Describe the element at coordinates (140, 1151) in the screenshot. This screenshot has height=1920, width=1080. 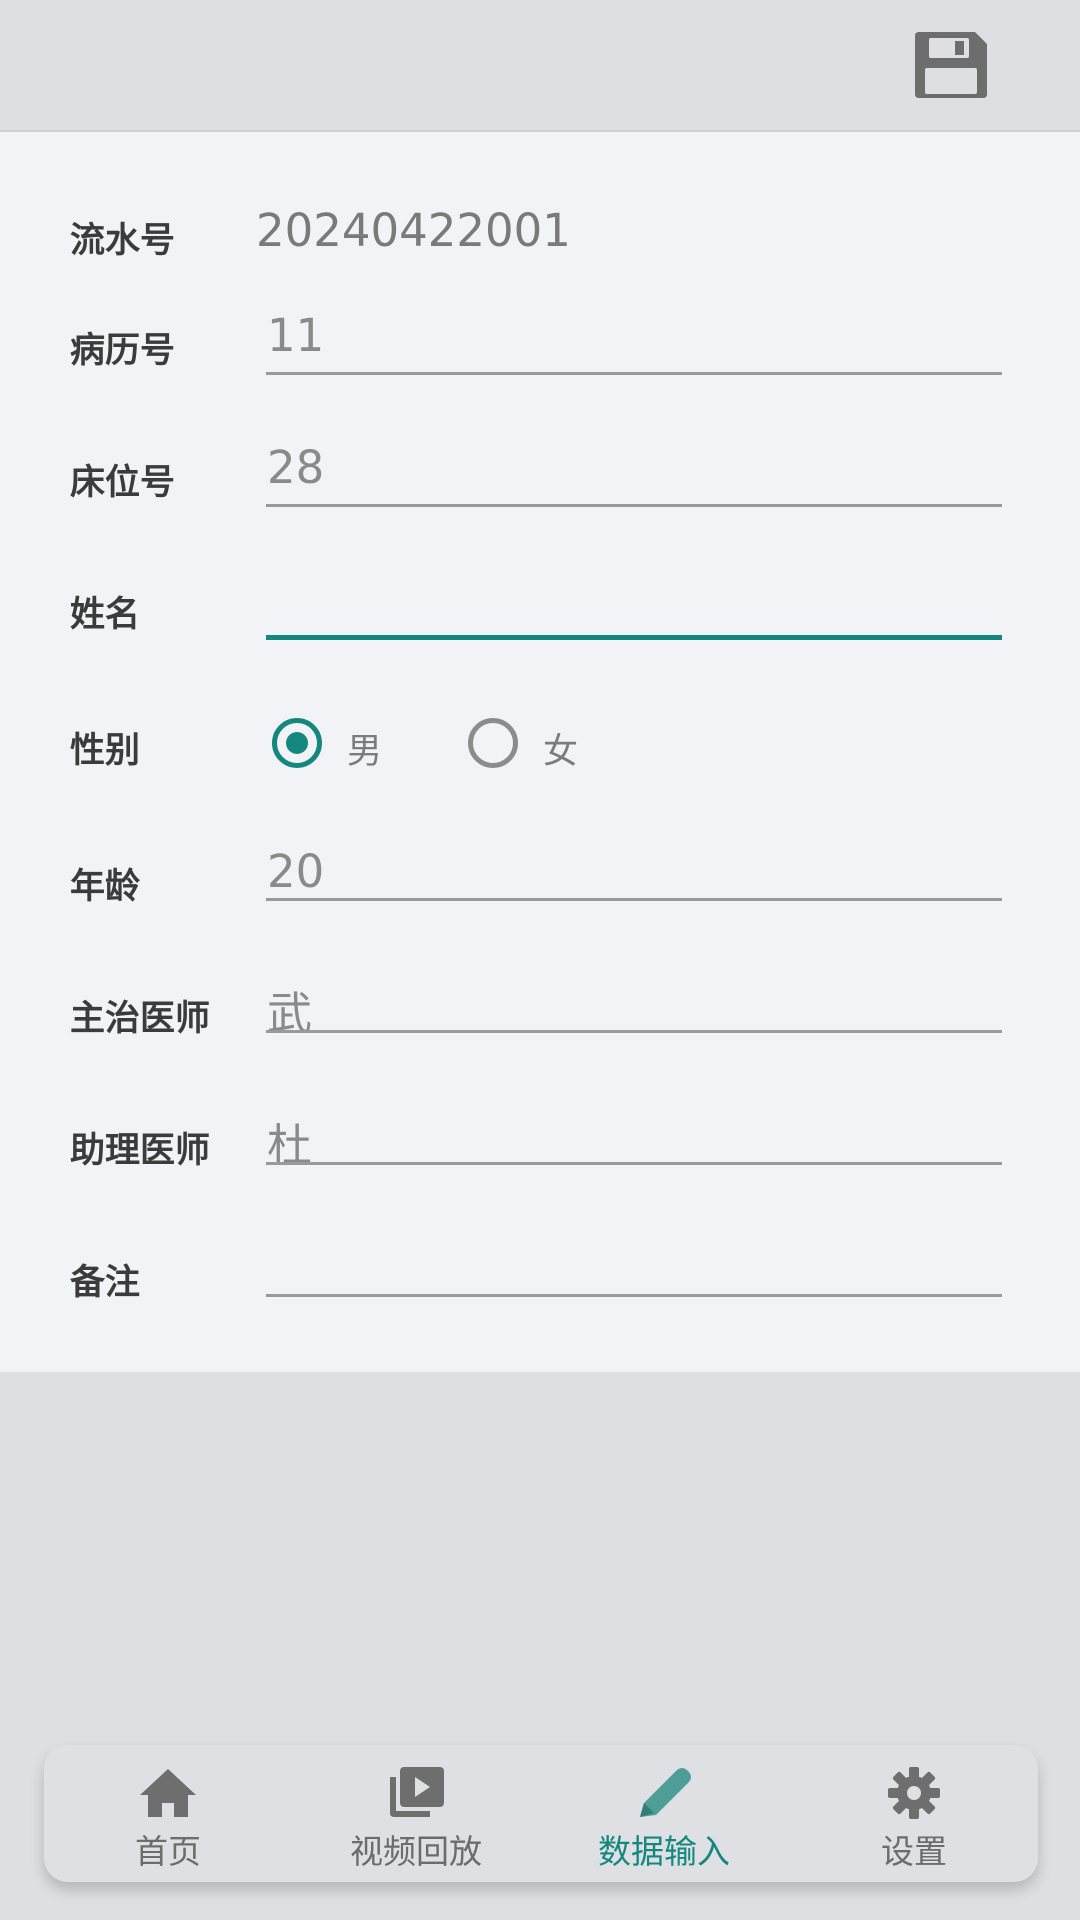
I see `assistant-physician-label: 助理医师` at that location.